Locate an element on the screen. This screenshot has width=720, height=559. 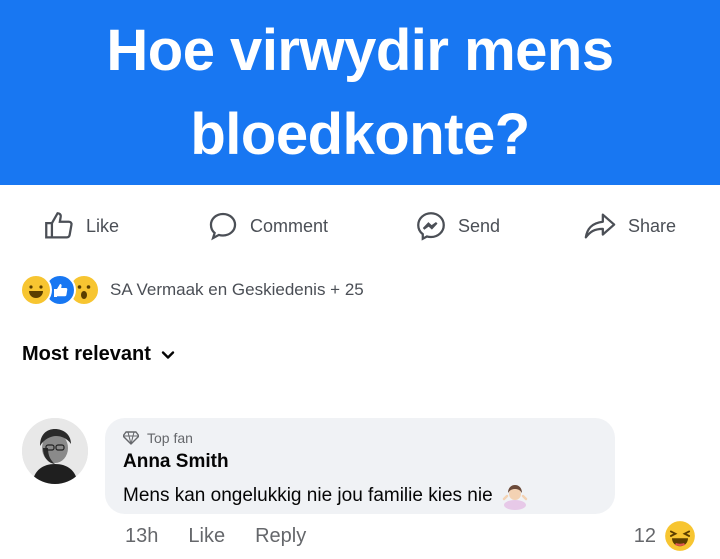
like-button: Like is located at coordinates (80, 226).